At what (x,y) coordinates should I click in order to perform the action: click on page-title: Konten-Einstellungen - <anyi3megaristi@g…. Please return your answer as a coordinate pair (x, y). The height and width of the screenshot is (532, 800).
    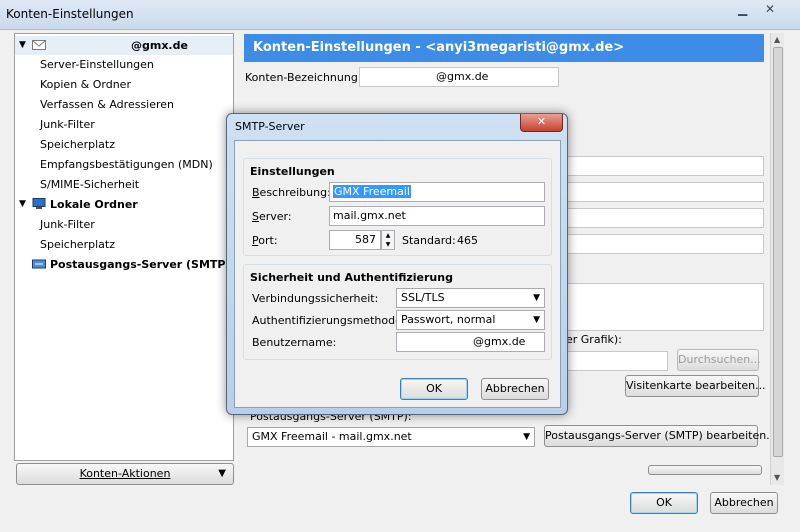
    Looking at the image, I should click on (504, 48).